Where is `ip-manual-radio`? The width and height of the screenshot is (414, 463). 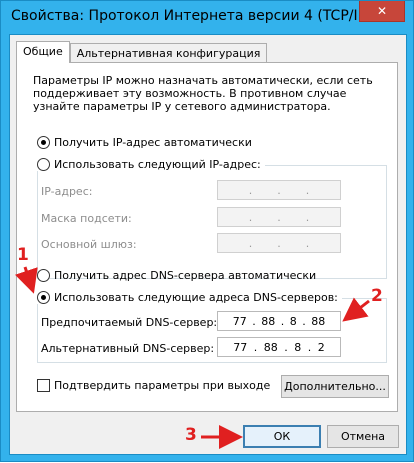
ip-manual-radio is located at coordinates (43, 164).